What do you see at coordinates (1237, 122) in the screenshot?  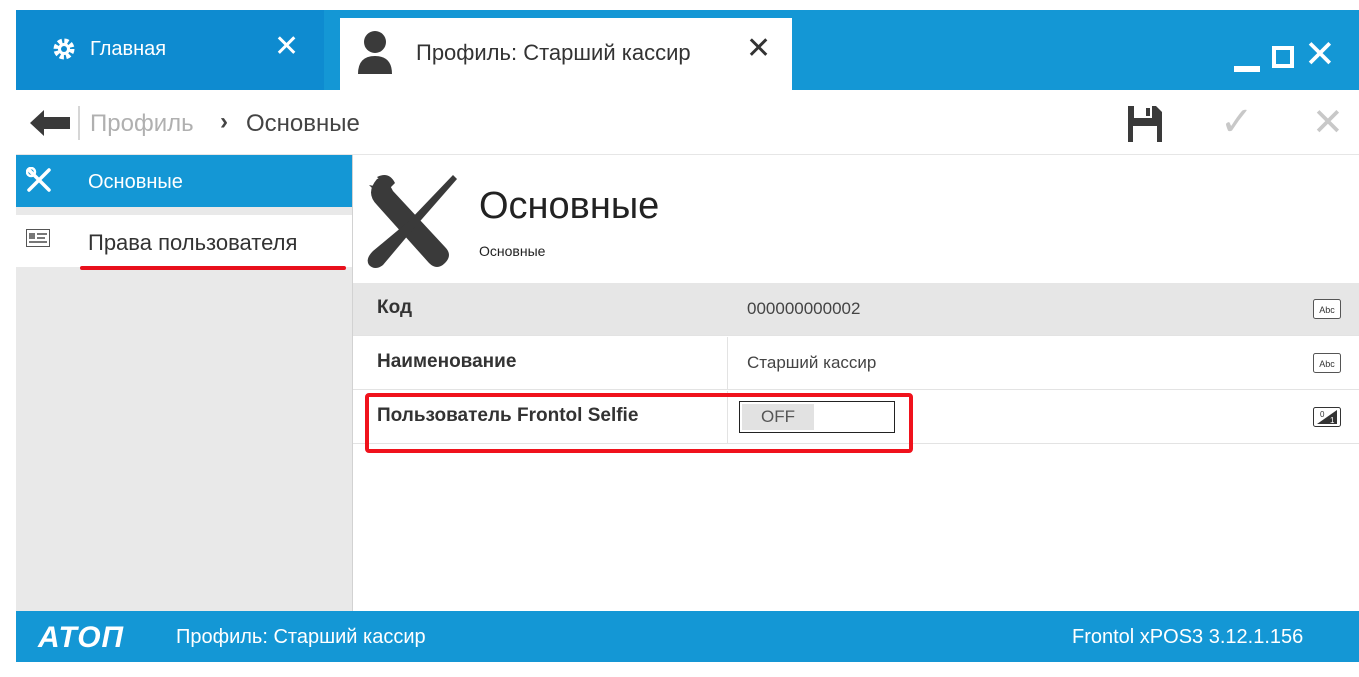 I see `confirm-check-icon: ✓` at bounding box center [1237, 122].